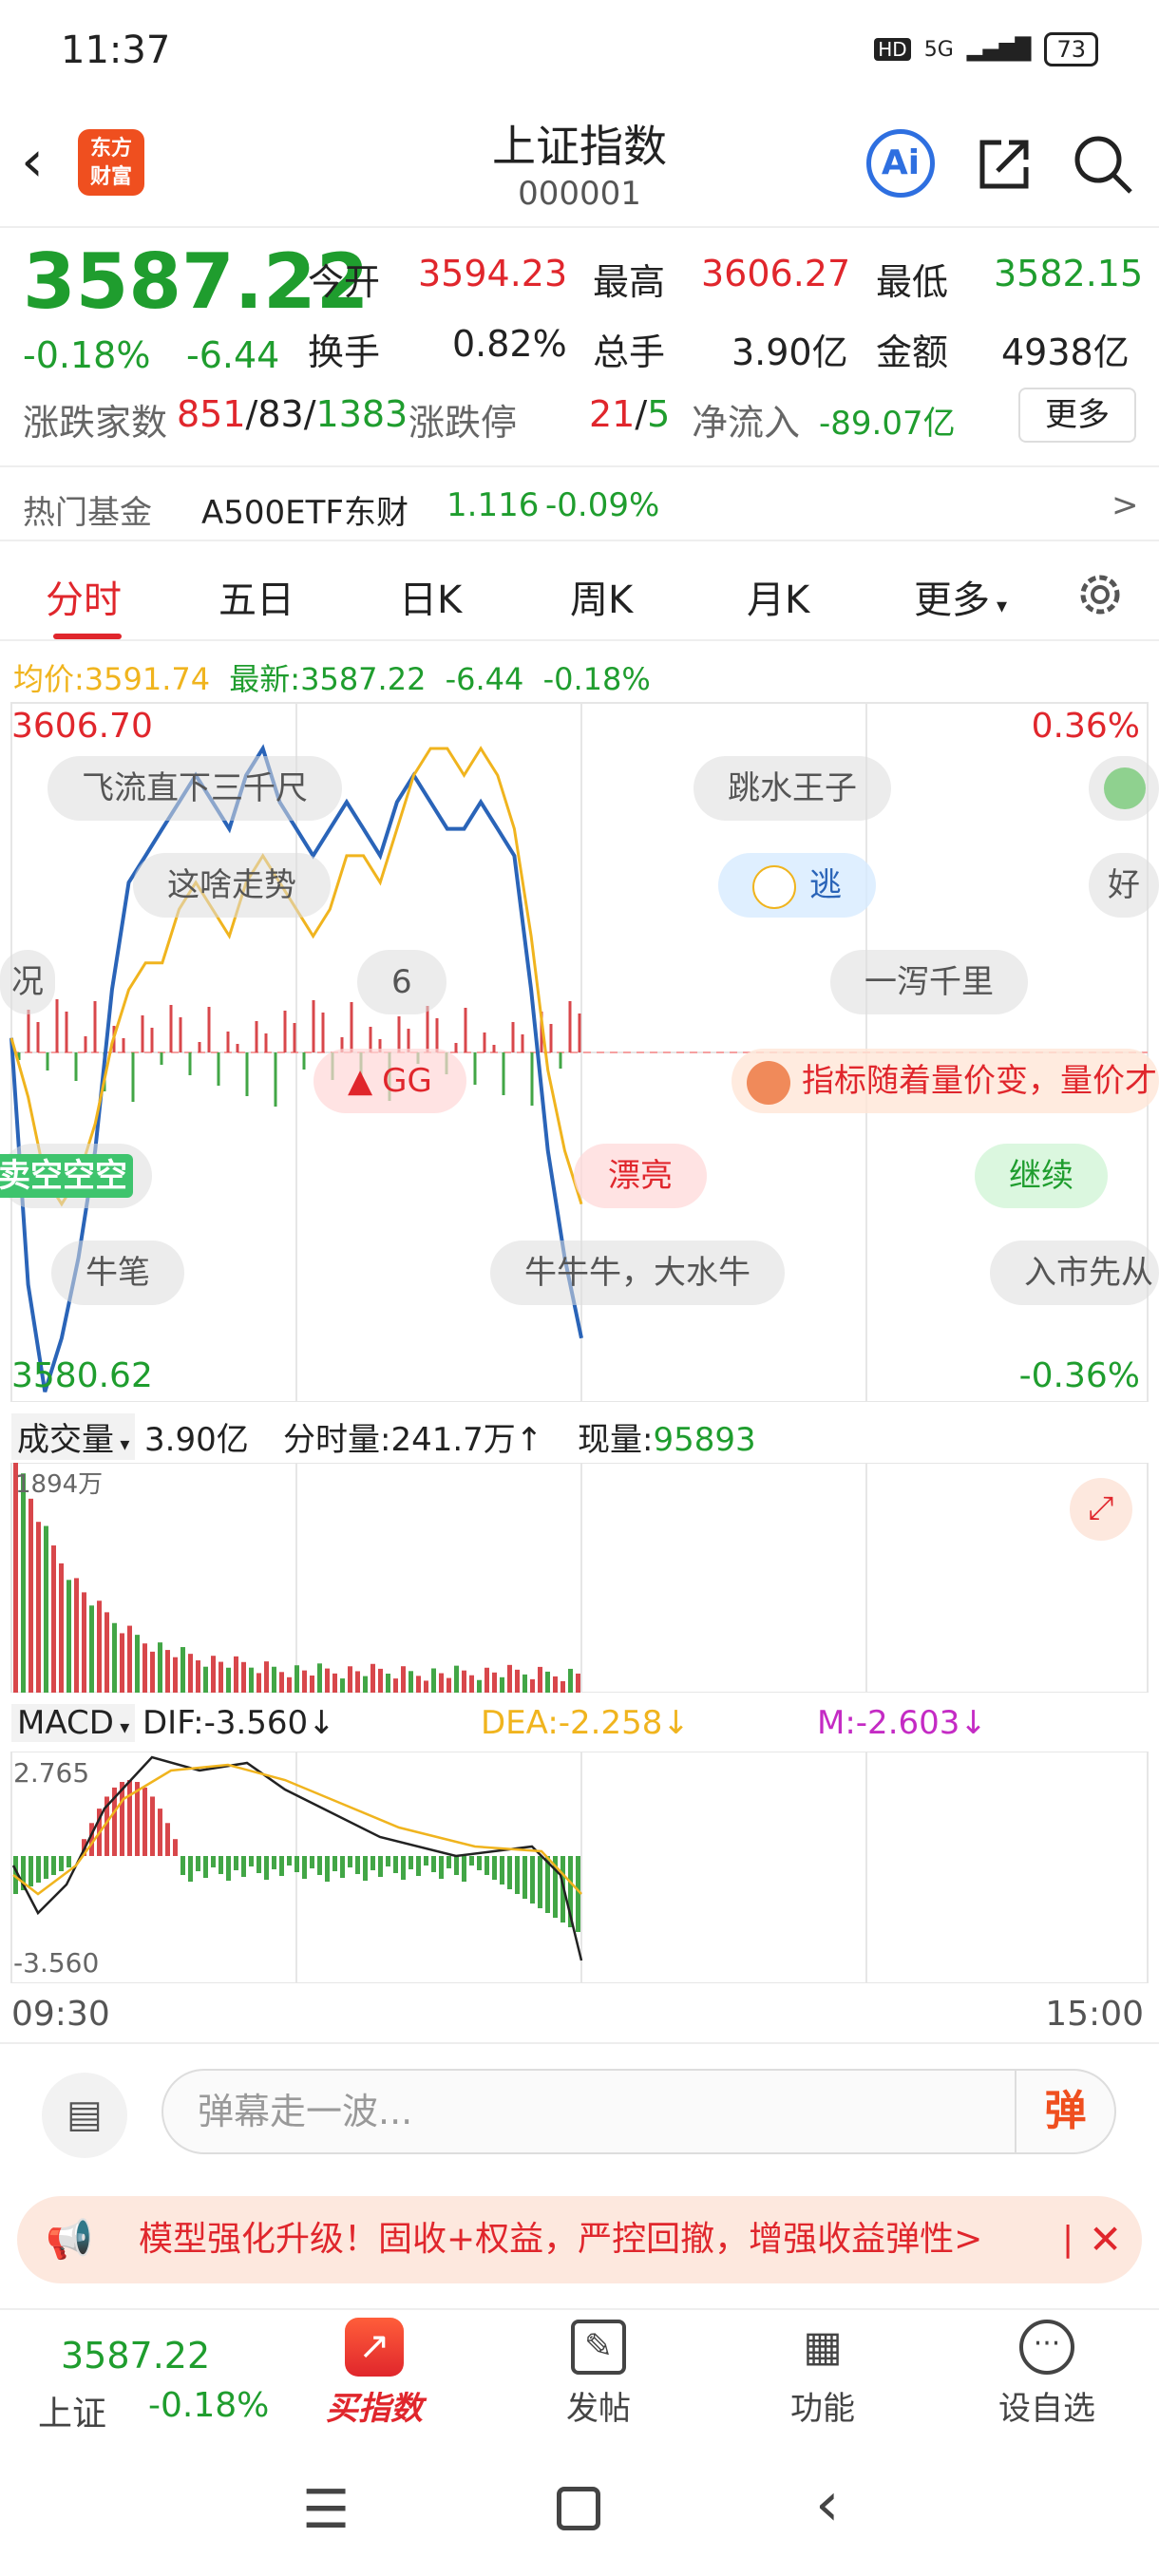  What do you see at coordinates (827, 2505) in the screenshot?
I see `back-nav-icon: ‹` at bounding box center [827, 2505].